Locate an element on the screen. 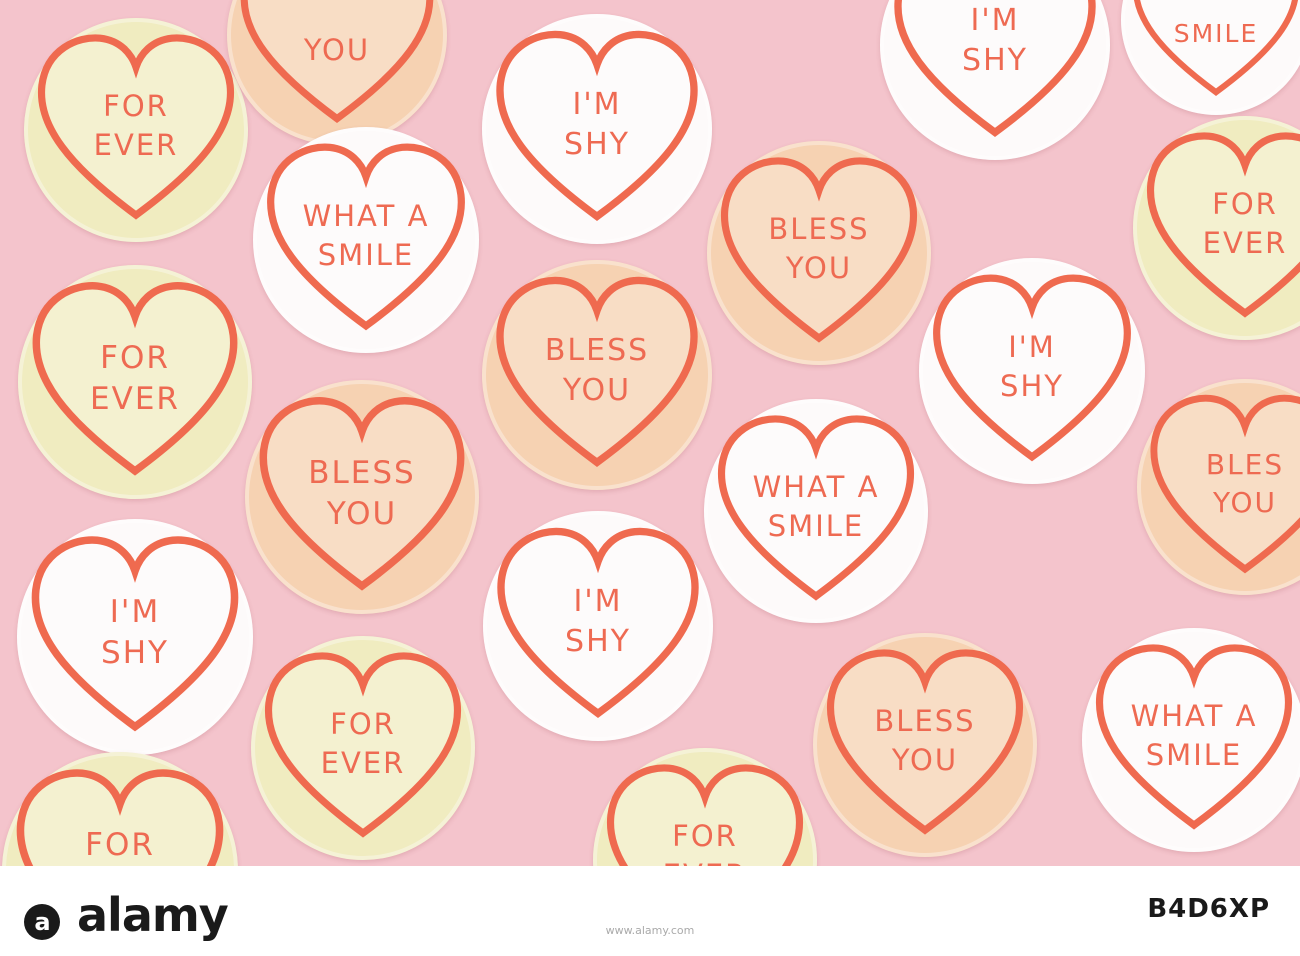 The image size is (1300, 956). candy-message: SMILE is located at coordinates (1210, 25).